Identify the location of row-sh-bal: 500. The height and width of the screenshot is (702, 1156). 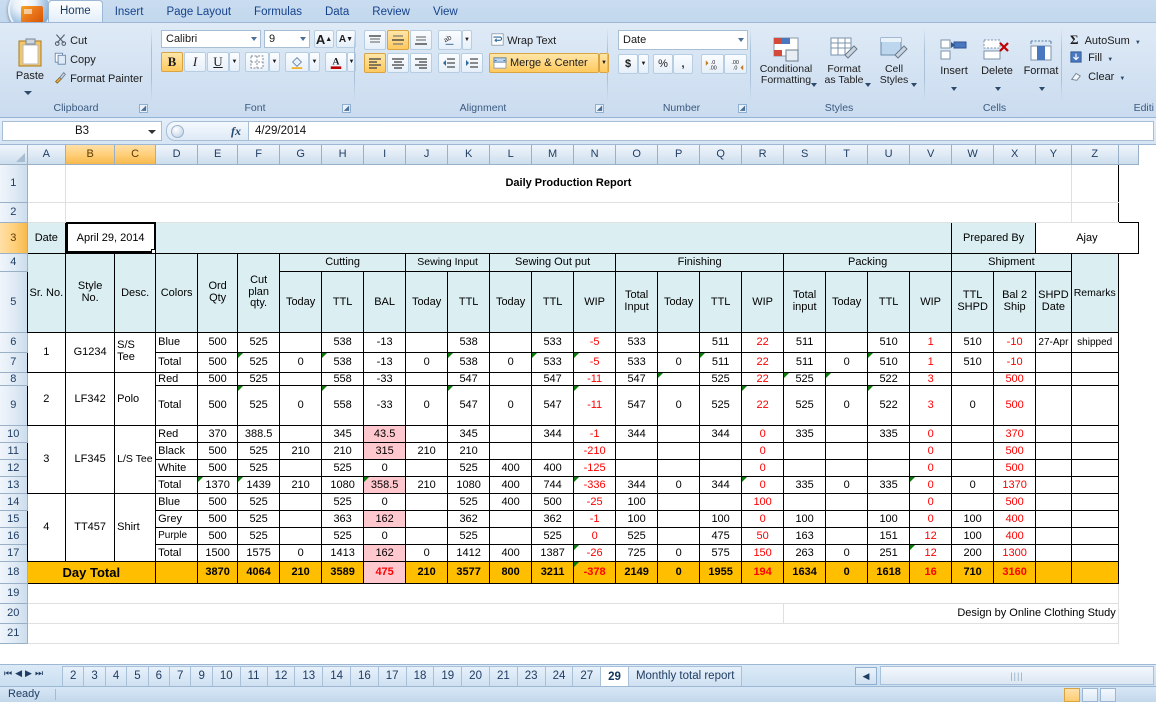
(1015, 467).